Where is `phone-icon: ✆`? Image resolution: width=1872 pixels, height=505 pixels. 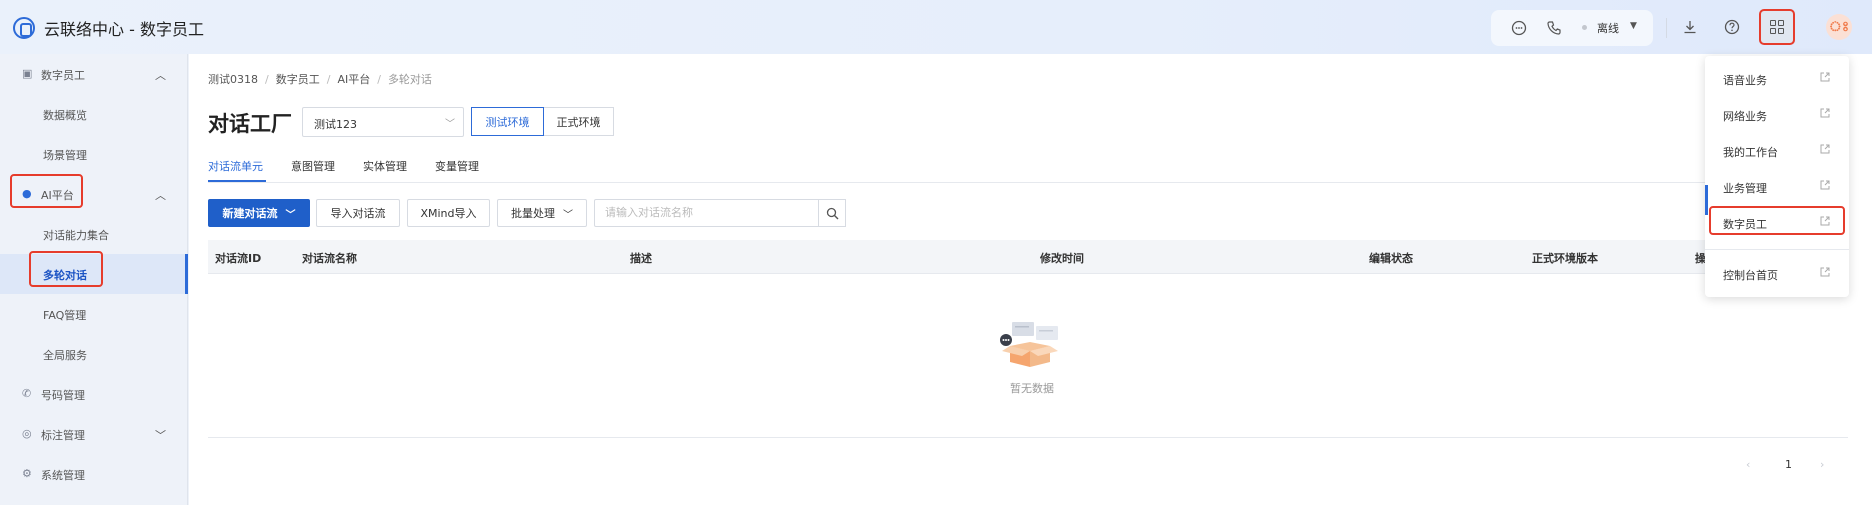 phone-icon: ✆ is located at coordinates (27, 393).